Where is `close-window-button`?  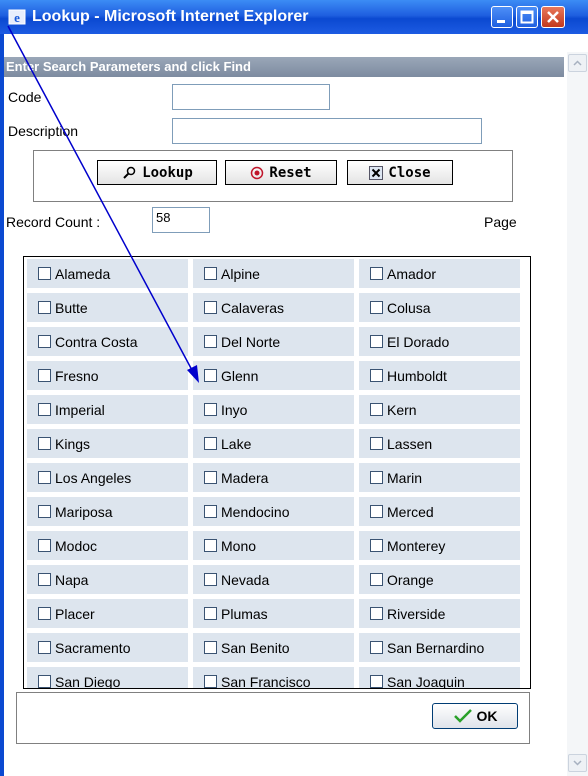
close-window-button is located at coordinates (553, 17).